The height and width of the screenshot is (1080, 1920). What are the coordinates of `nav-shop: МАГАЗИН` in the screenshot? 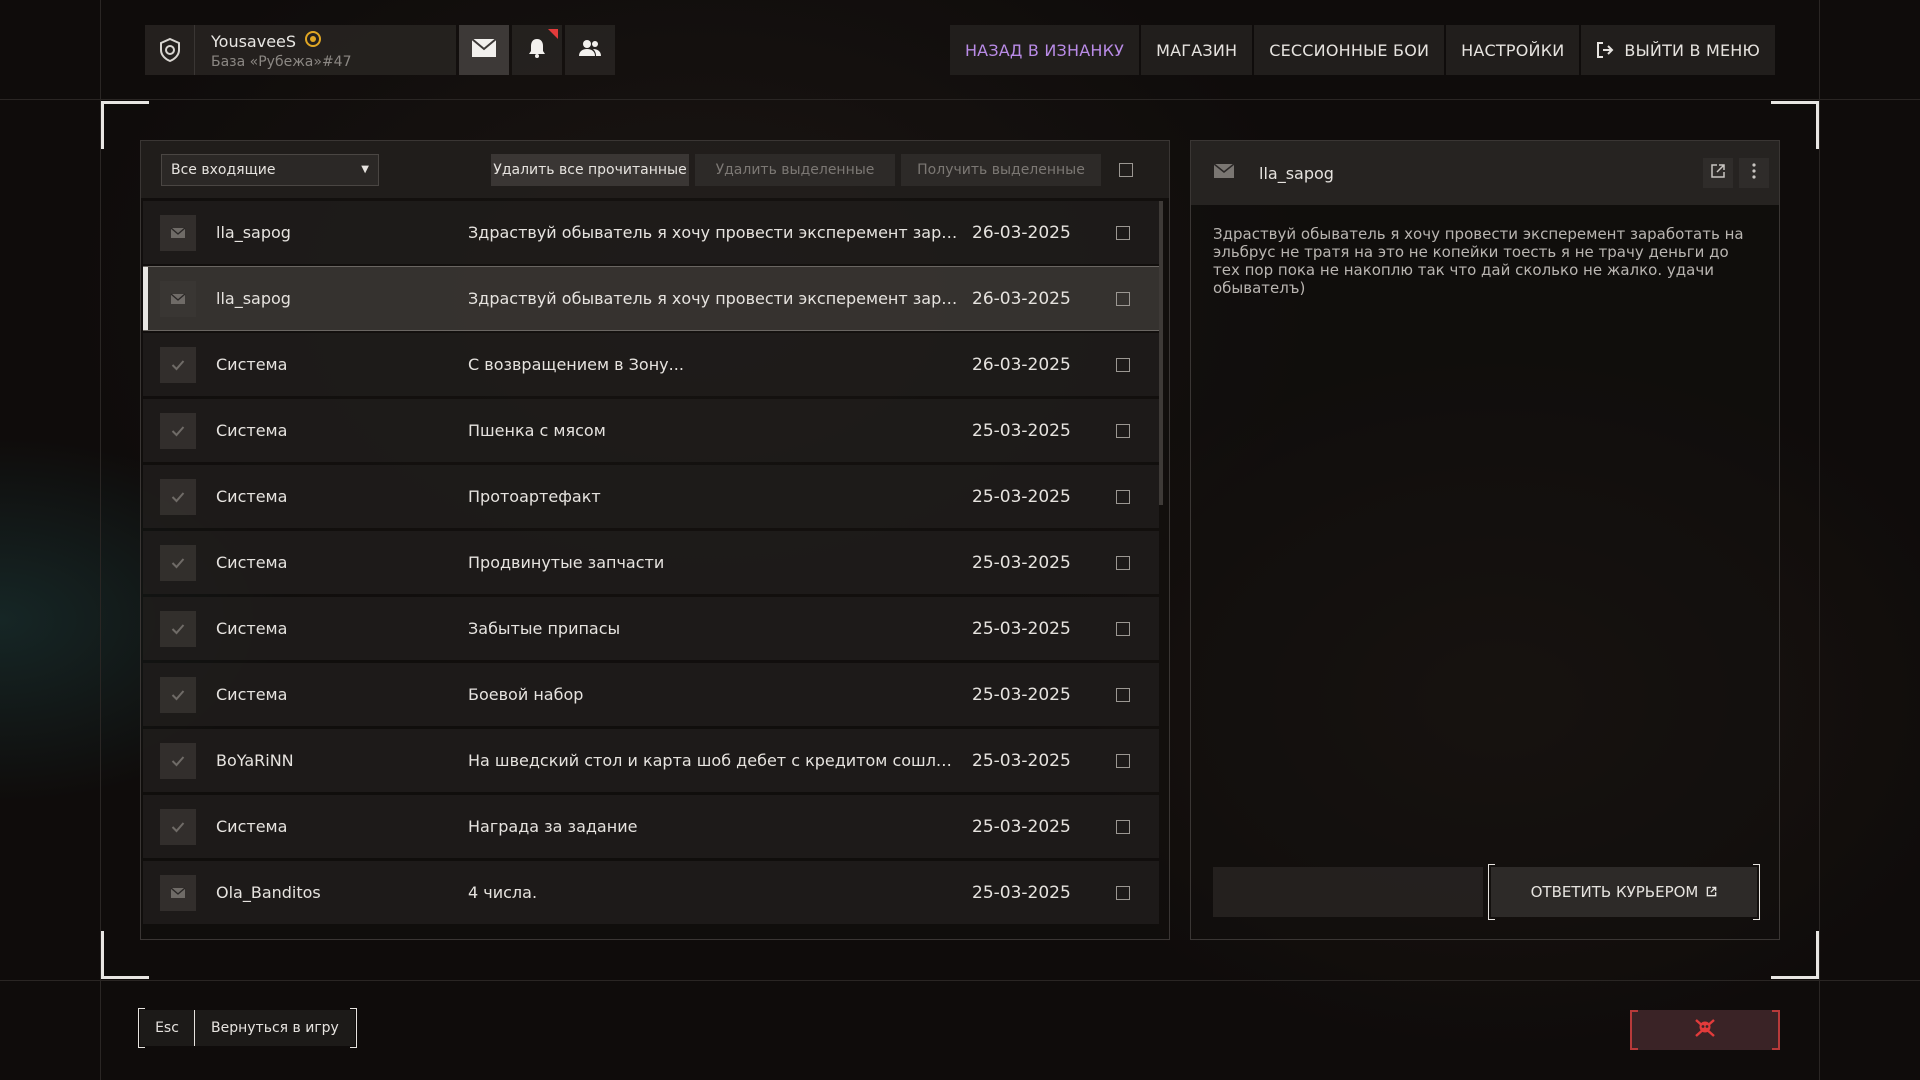 It's located at (1197, 50).